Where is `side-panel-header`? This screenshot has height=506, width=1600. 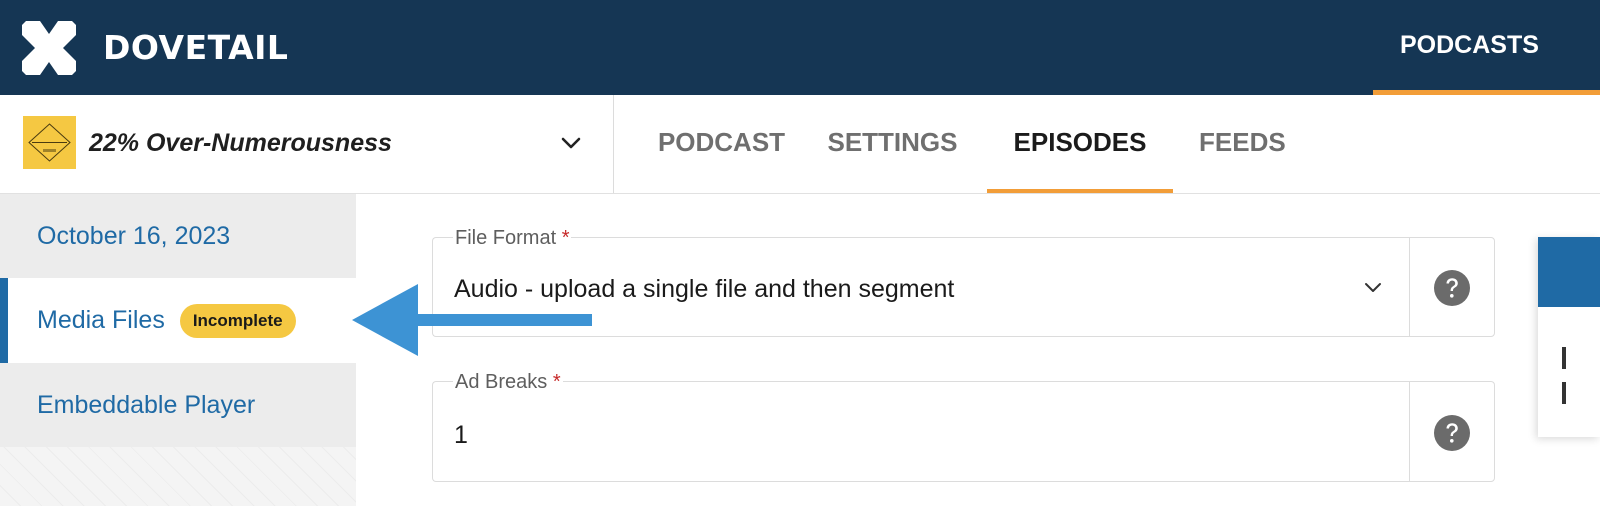
side-panel-header is located at coordinates (1569, 272).